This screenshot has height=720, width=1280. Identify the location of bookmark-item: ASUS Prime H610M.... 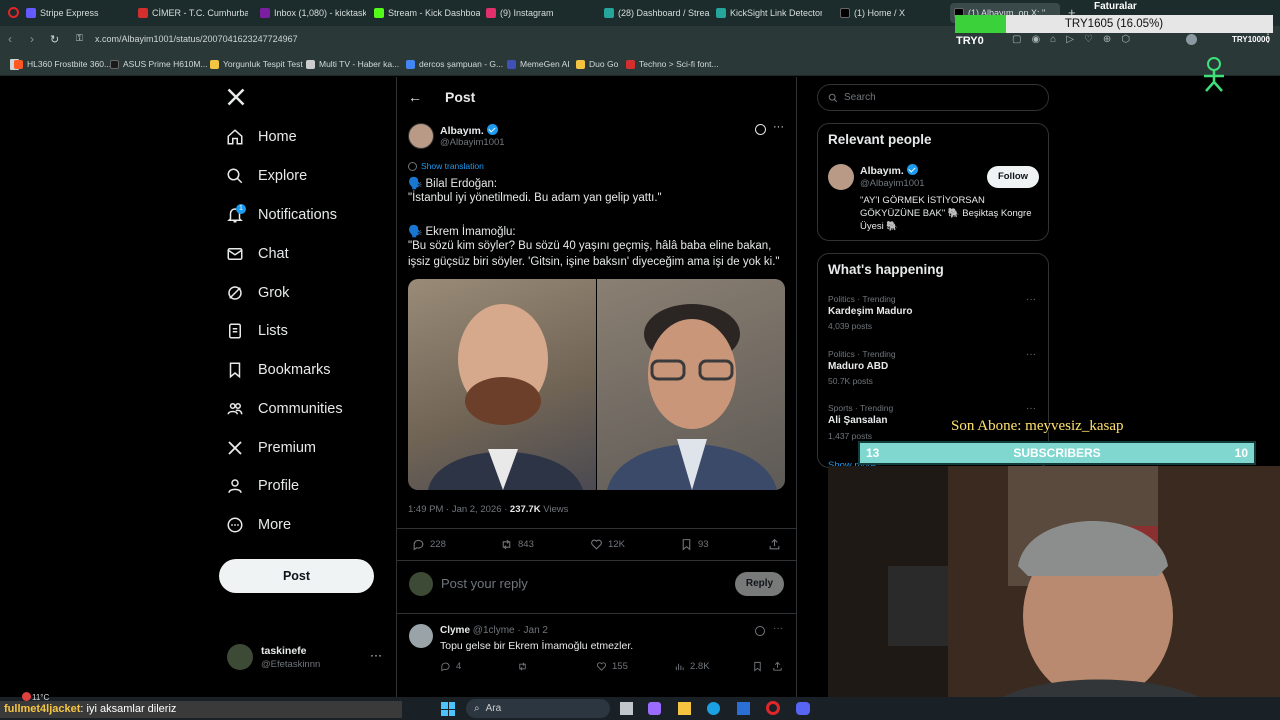
(159, 64).